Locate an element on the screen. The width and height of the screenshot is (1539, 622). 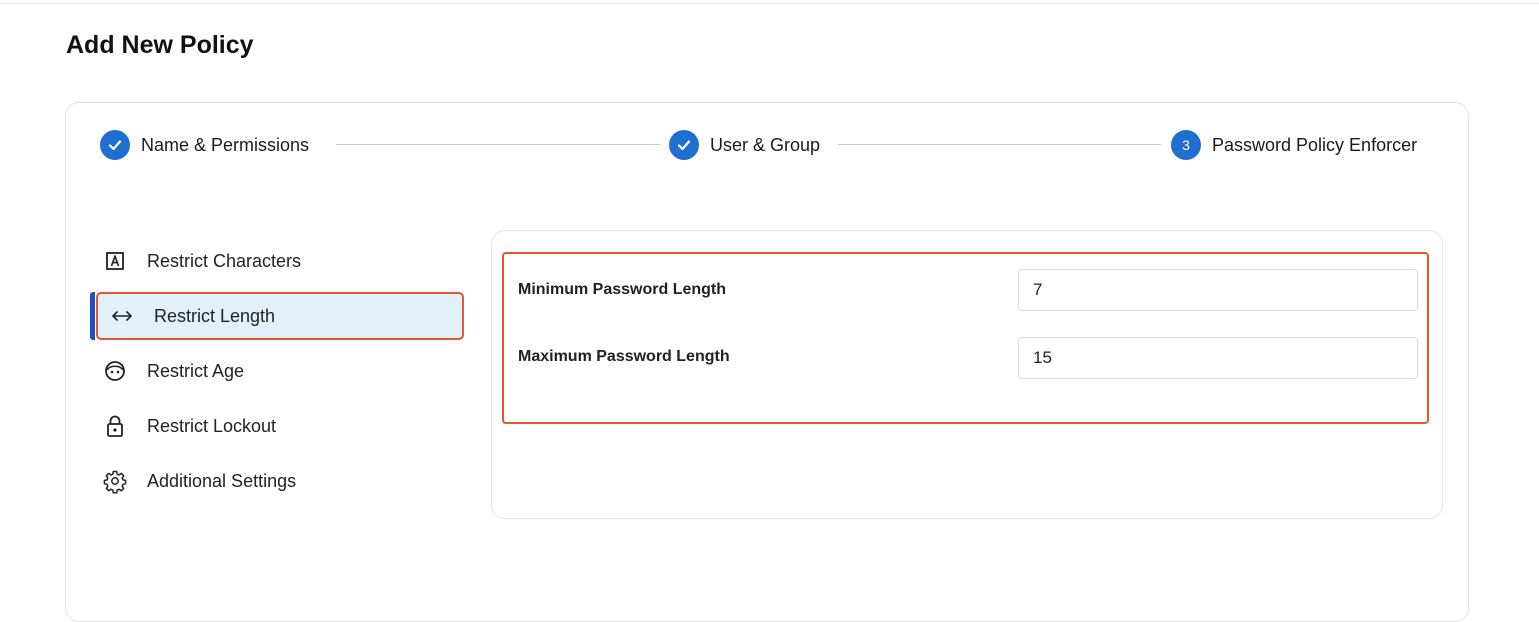
sidebar-item-restrict-age: Restrict Age is located at coordinates (278, 371).